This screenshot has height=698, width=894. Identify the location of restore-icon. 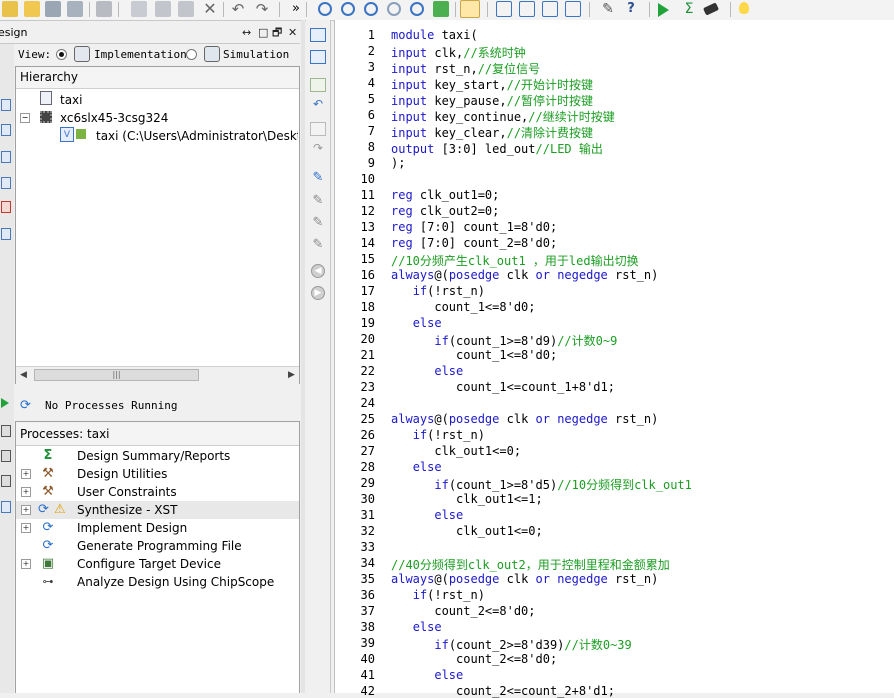
(573, 9).